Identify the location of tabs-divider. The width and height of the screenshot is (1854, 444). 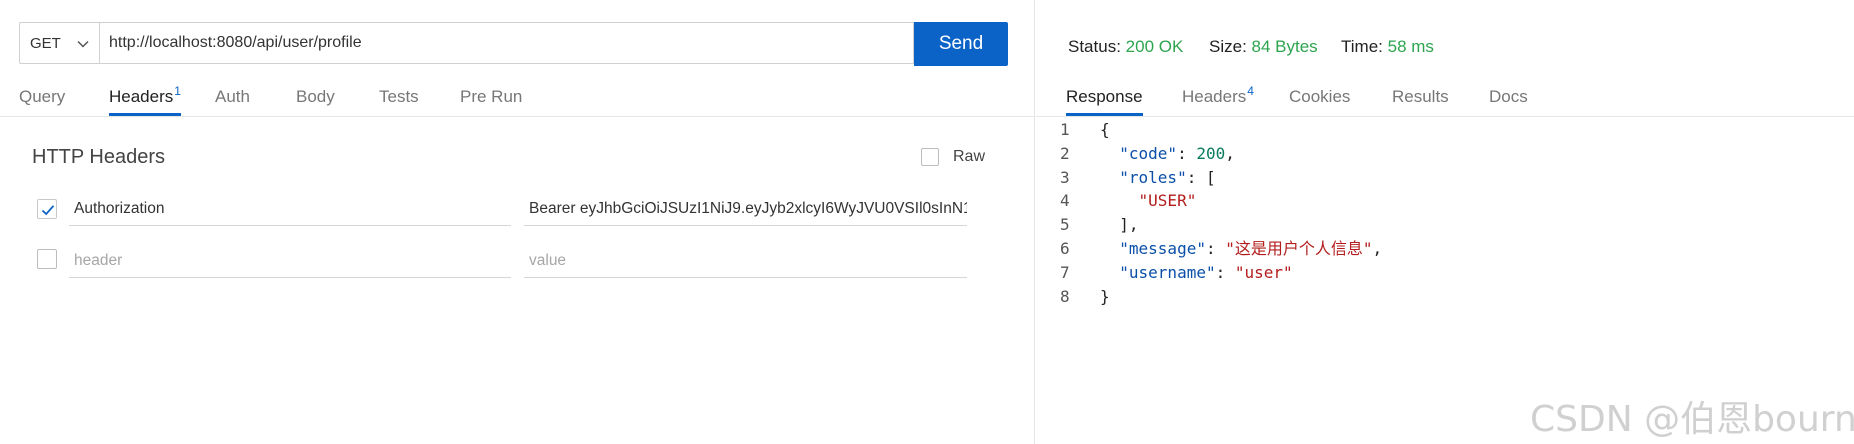
(517, 116).